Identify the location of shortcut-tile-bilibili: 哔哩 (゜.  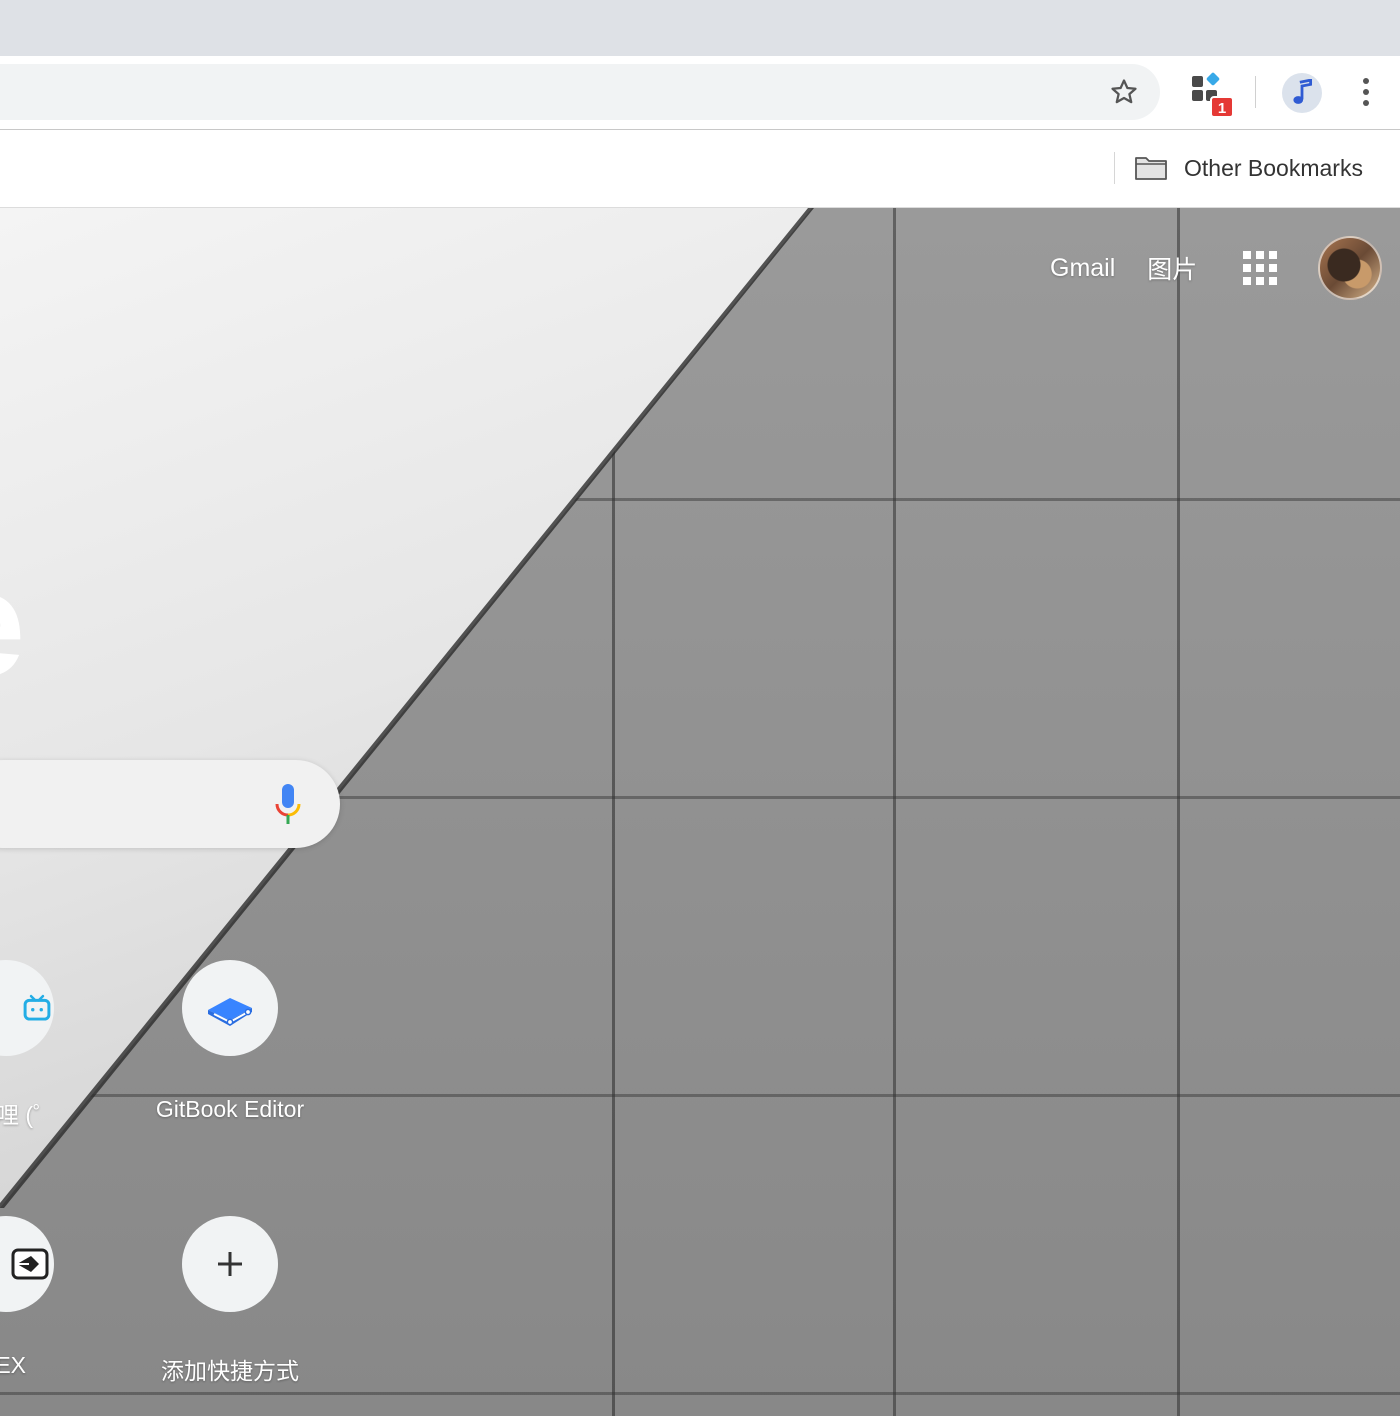
(48, 1044).